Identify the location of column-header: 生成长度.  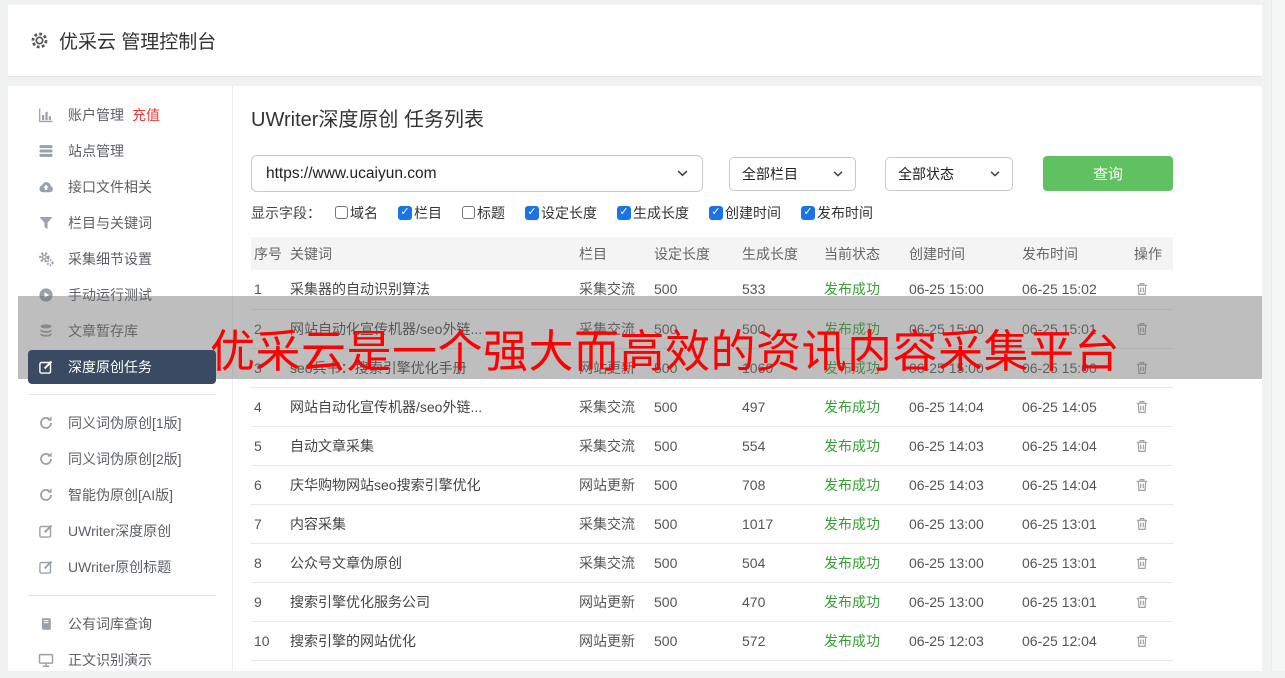
(780, 253).